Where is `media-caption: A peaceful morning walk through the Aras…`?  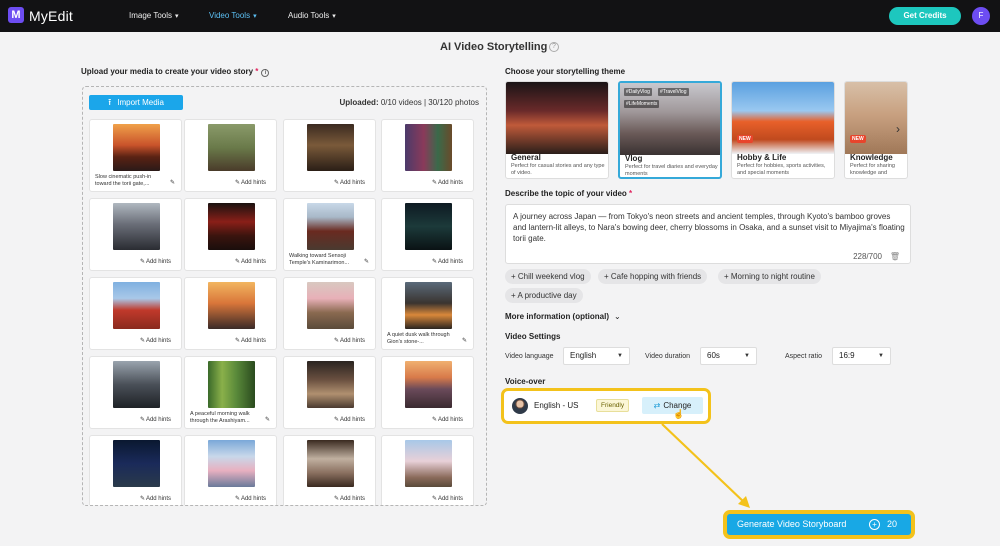 media-caption: A peaceful morning walk through the Aras… is located at coordinates (220, 417).